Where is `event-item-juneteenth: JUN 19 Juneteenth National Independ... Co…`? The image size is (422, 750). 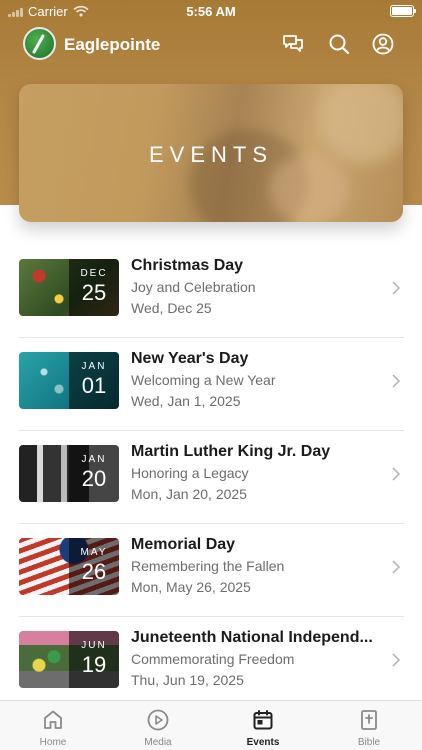 event-item-juneteenth: JUN 19 Juneteenth National Independ... Co… is located at coordinates (211, 663).